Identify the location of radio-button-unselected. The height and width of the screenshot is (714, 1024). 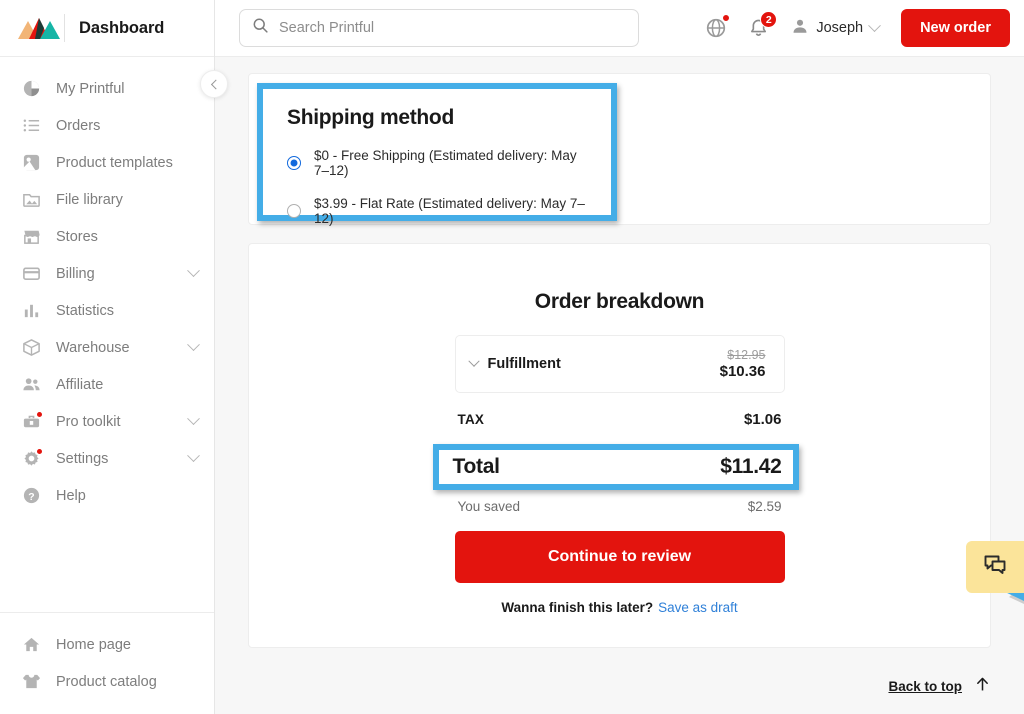
(294, 211).